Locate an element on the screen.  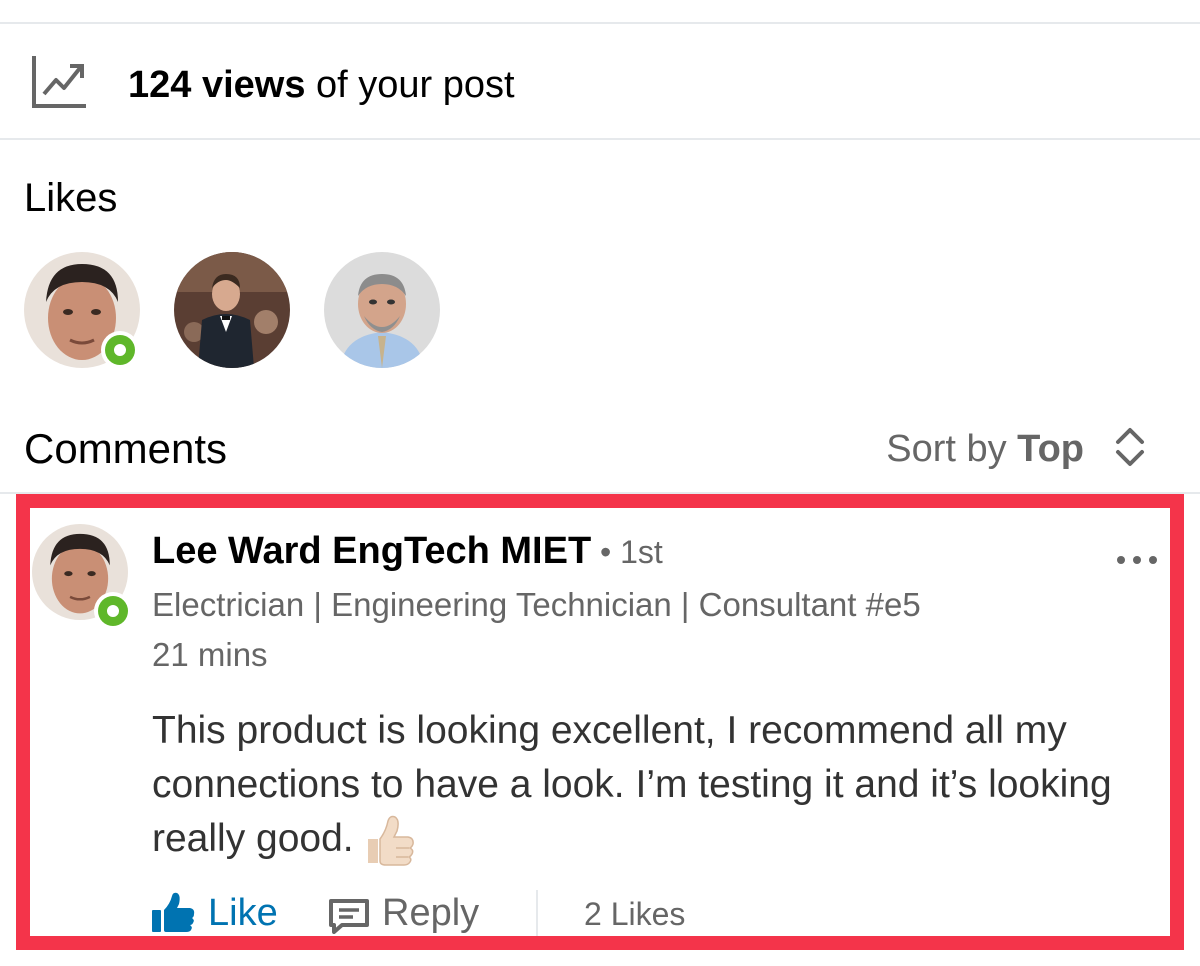
actions-divider is located at coordinates (537, 913).